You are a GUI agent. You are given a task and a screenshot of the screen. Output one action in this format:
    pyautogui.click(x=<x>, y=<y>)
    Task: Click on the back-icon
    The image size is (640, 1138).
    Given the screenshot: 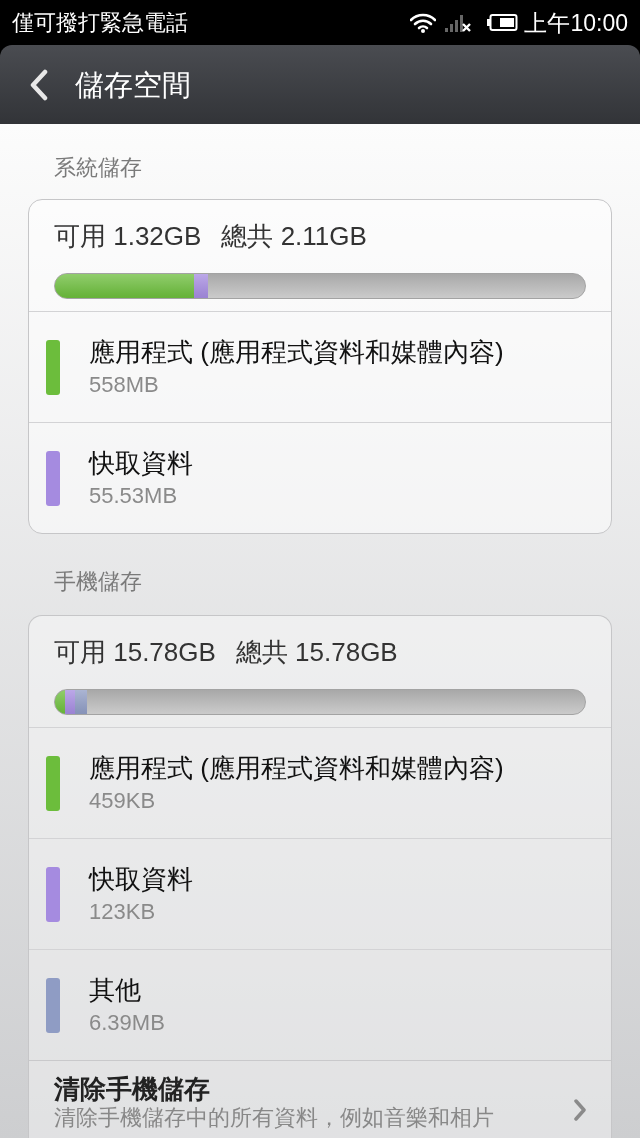 What is the action you would take?
    pyautogui.click(x=39, y=84)
    